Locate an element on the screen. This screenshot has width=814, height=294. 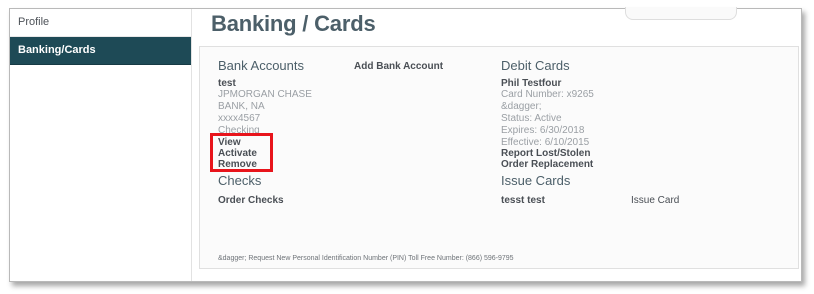
issue-card-holder-name: tesst test is located at coordinates (523, 200).